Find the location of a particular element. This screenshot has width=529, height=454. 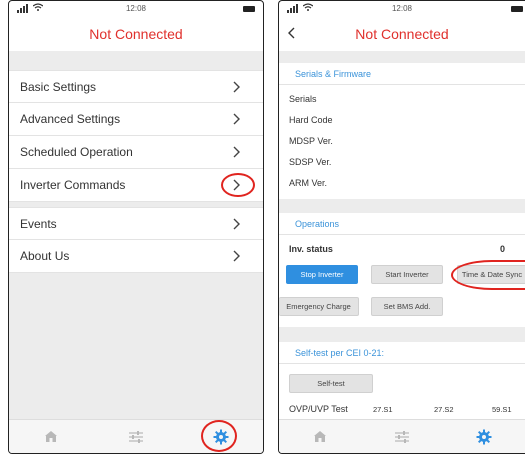

menu-item-label: Inverter Commands is located at coordinates (73, 185).